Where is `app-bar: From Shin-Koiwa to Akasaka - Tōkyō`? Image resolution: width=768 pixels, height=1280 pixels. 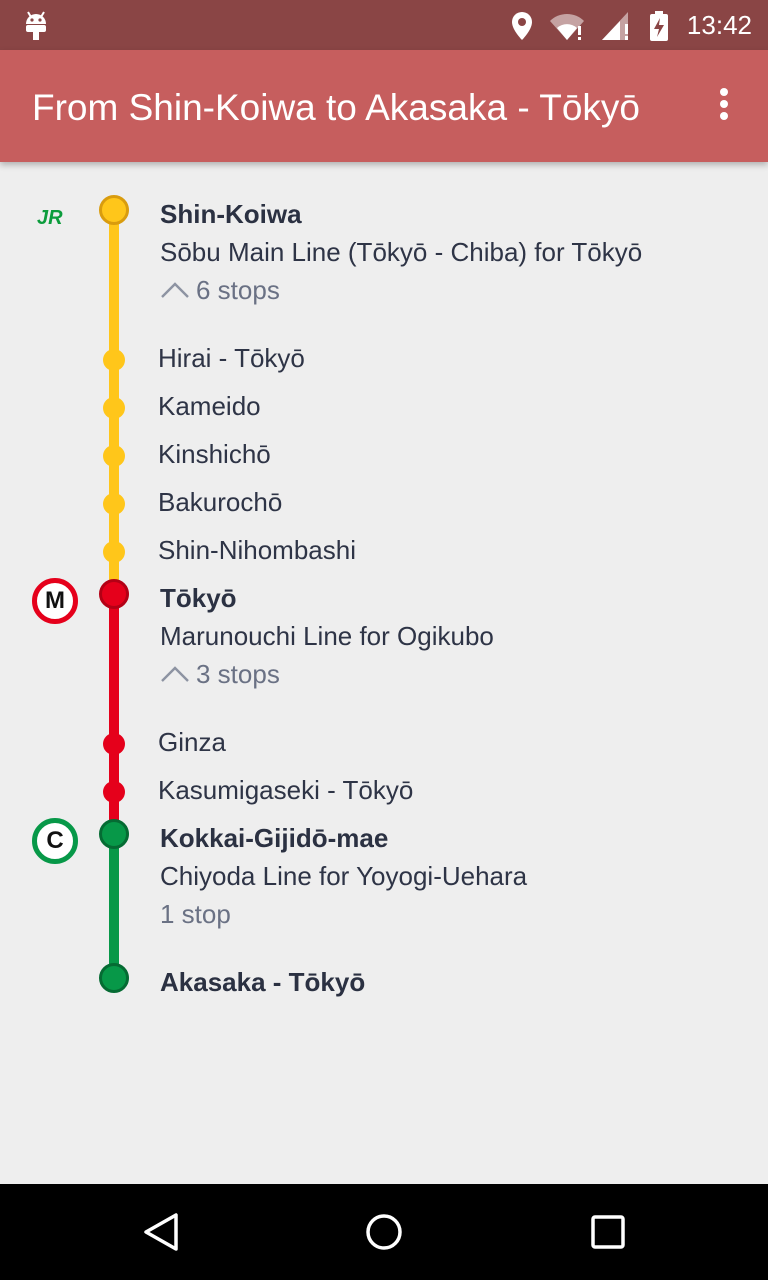
app-bar: From Shin-Koiwa to Akasaka - Tōkyō is located at coordinates (384, 106).